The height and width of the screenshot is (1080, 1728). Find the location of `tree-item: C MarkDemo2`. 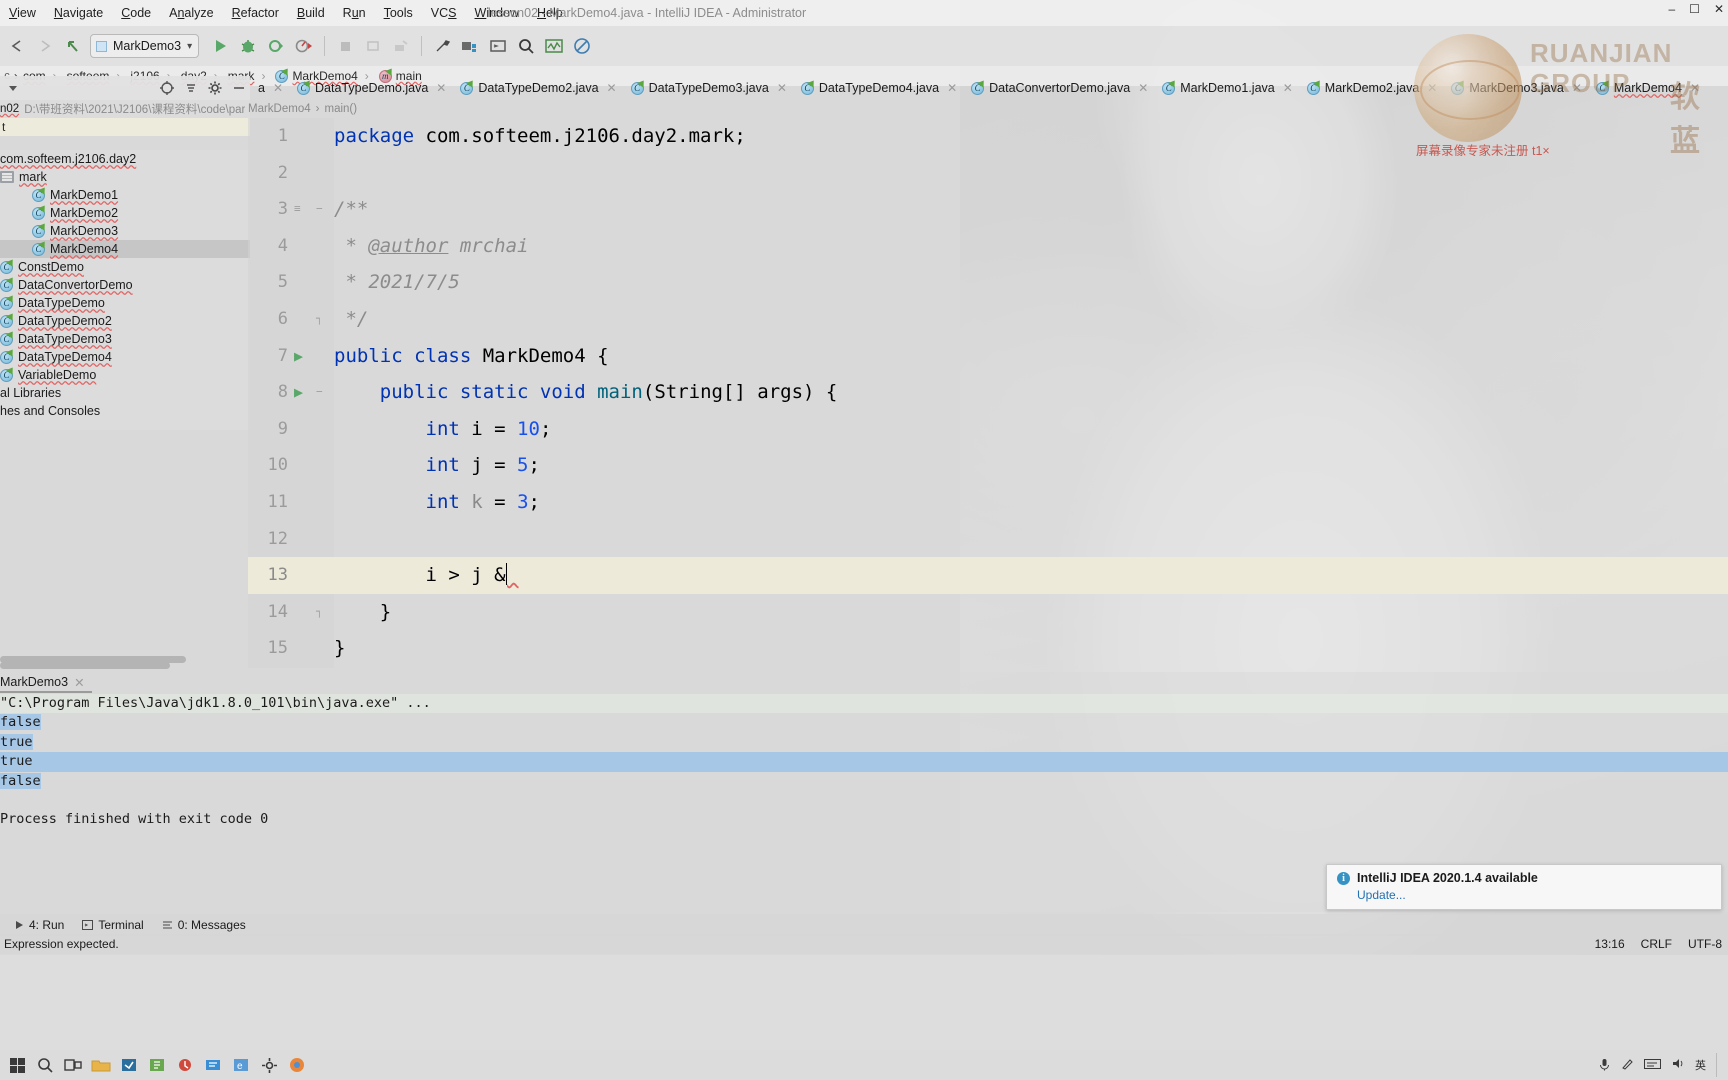

tree-item: C MarkDemo2 is located at coordinates (125, 213).